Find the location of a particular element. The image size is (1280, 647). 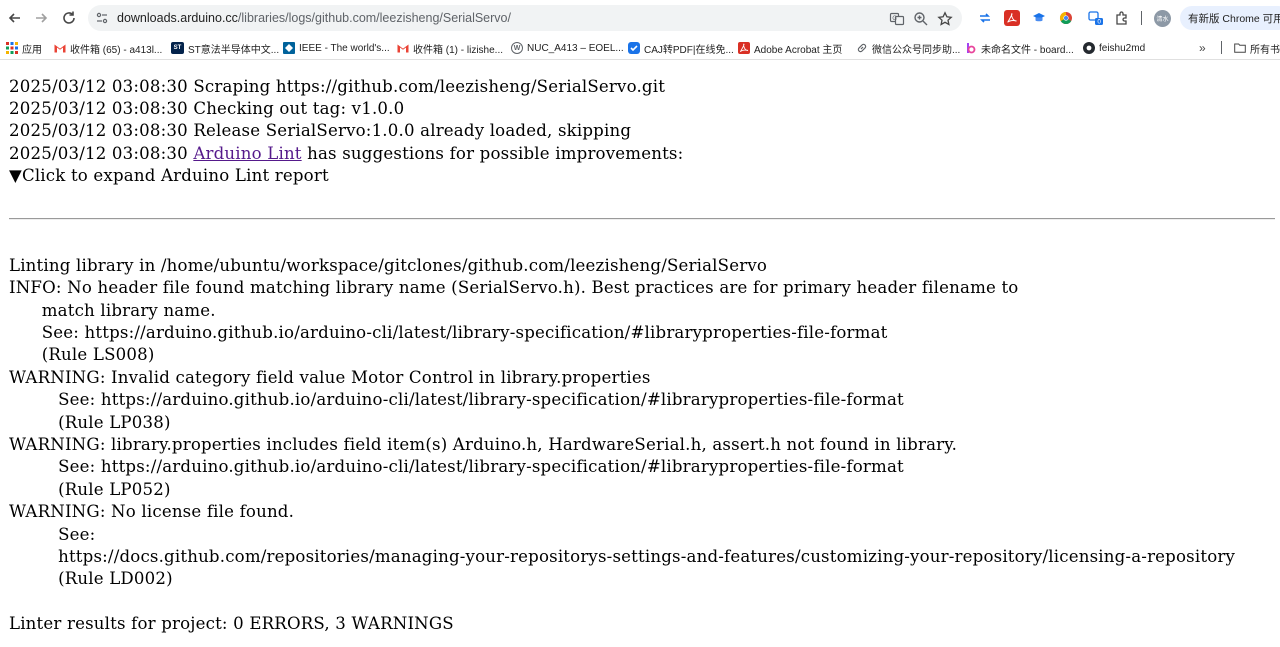

report-line: (Rule LS008) is located at coordinates (82, 354).